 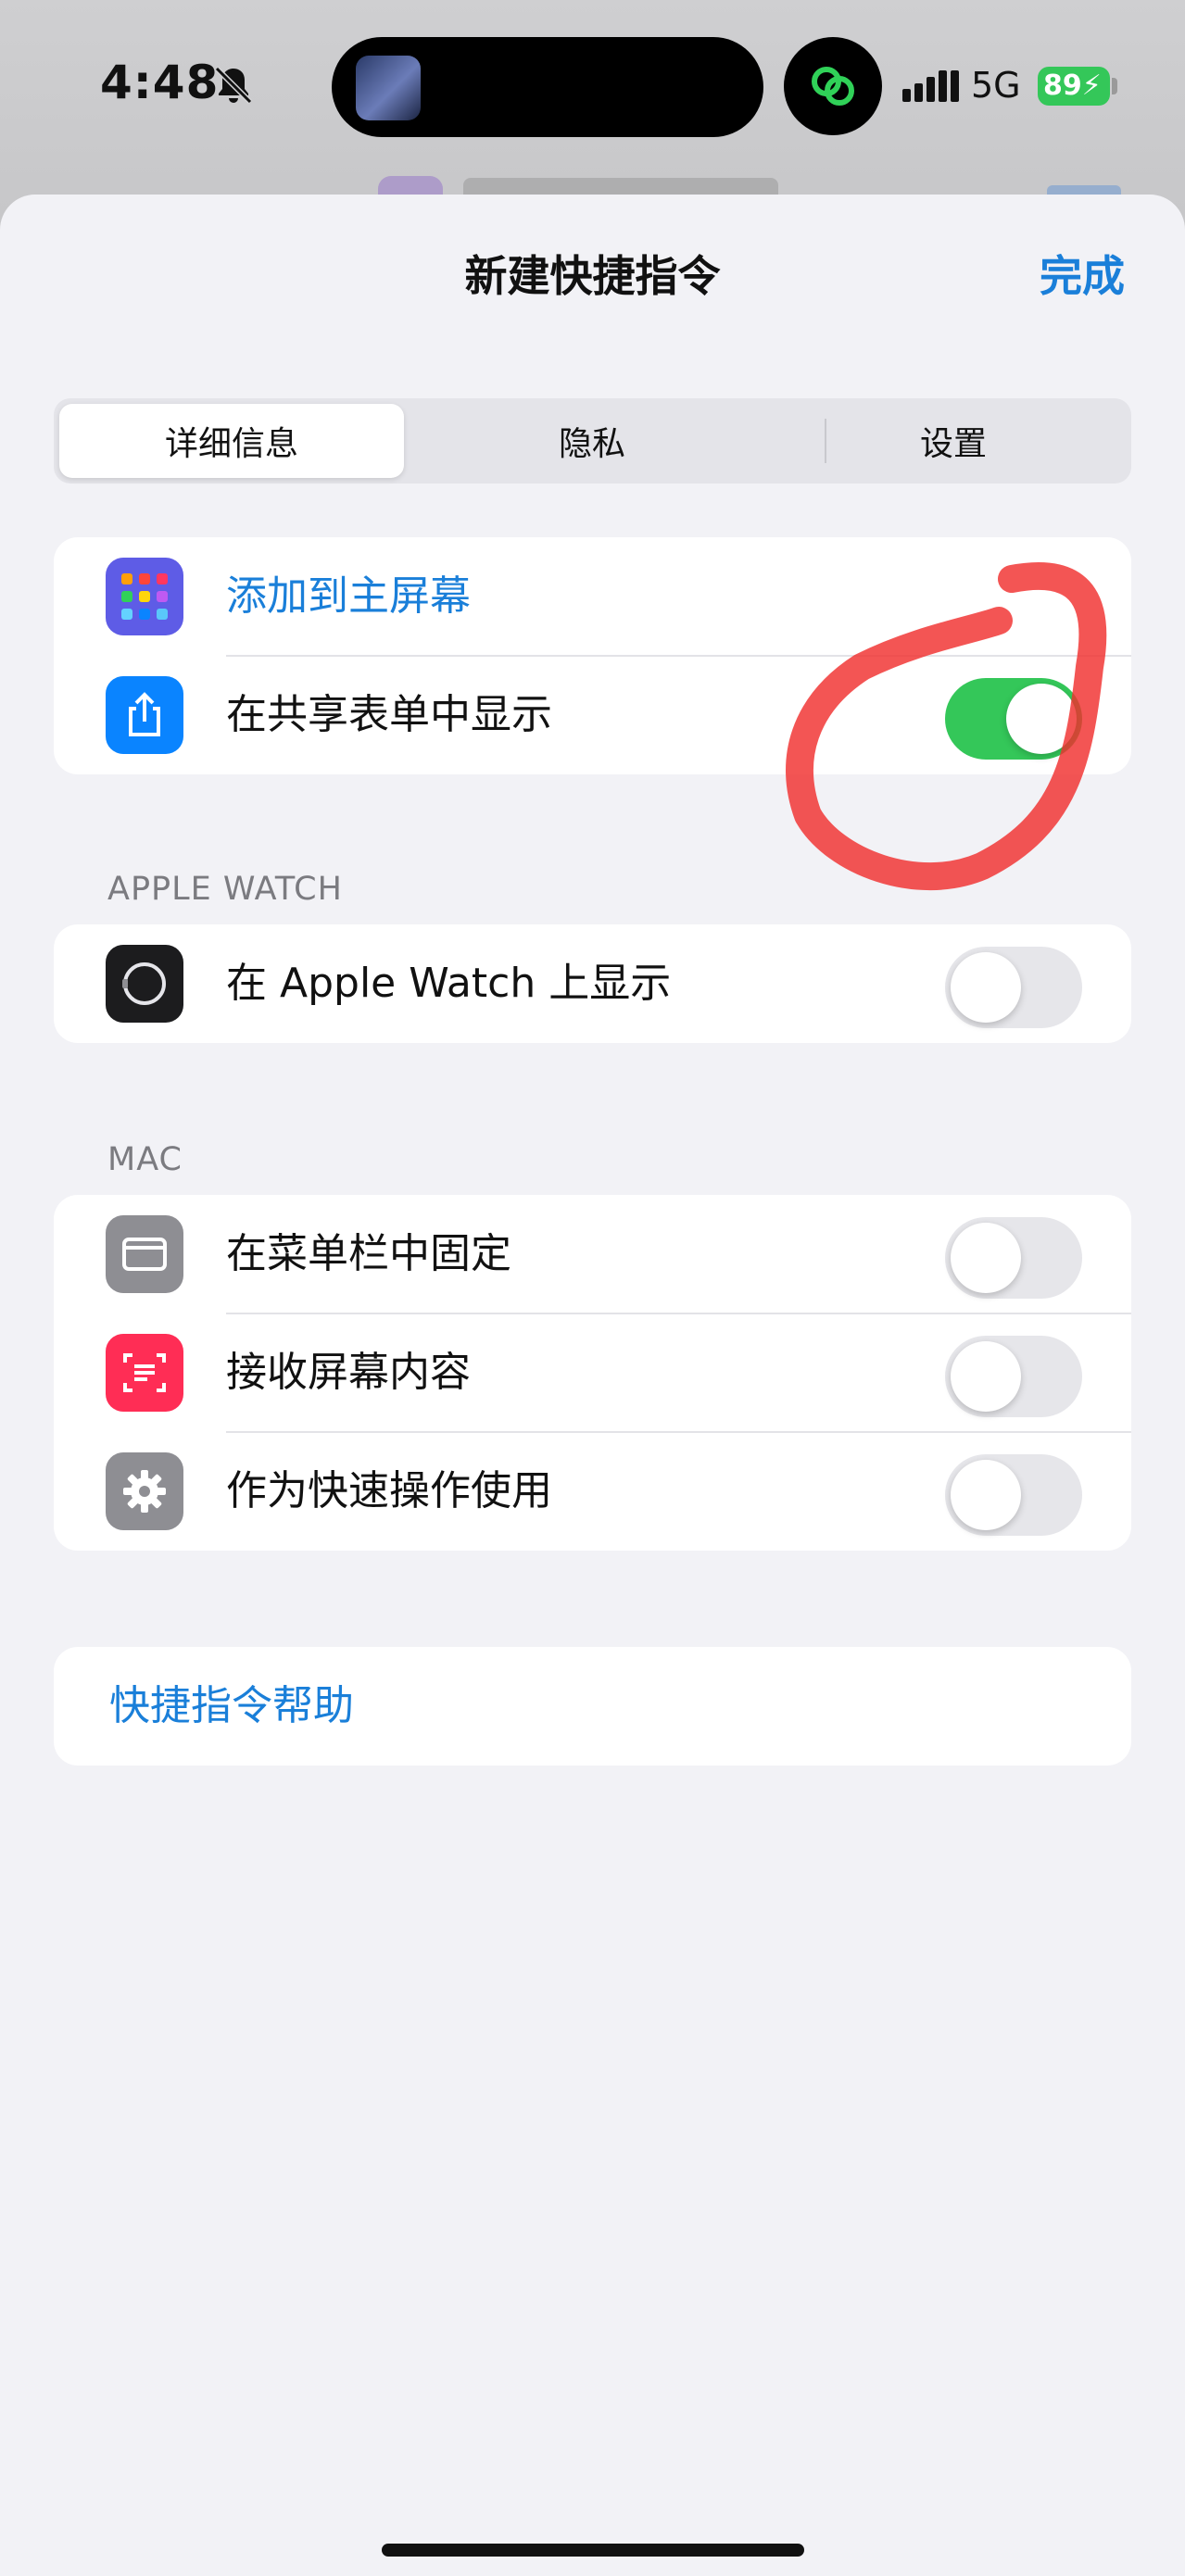 What do you see at coordinates (145, 1159) in the screenshot?
I see `section-header-mac: MAC` at bounding box center [145, 1159].